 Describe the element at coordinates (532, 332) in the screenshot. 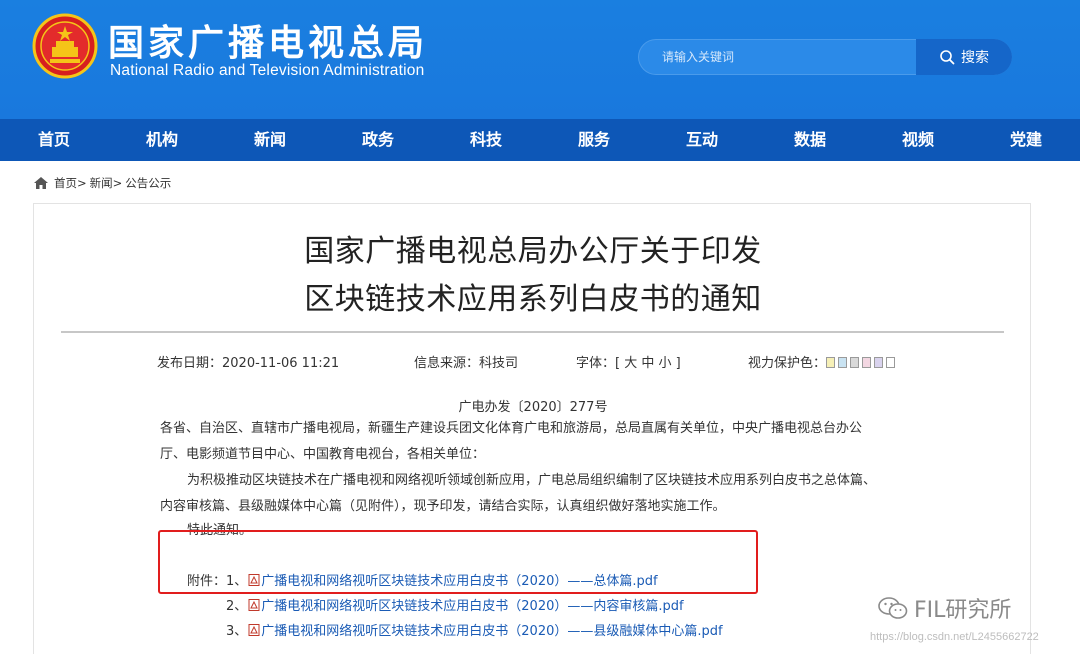

I see `title-divider` at that location.